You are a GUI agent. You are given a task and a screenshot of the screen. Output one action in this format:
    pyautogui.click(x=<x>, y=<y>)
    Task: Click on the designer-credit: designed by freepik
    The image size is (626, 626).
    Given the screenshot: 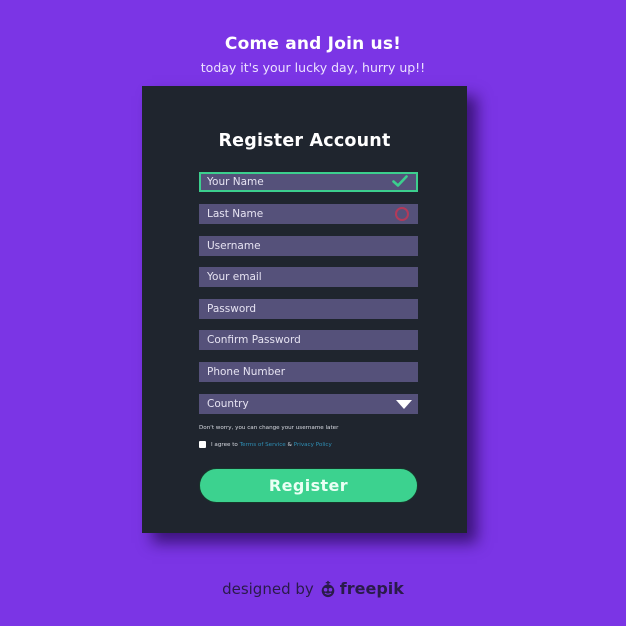 What is the action you would take?
    pyautogui.click(x=313, y=588)
    